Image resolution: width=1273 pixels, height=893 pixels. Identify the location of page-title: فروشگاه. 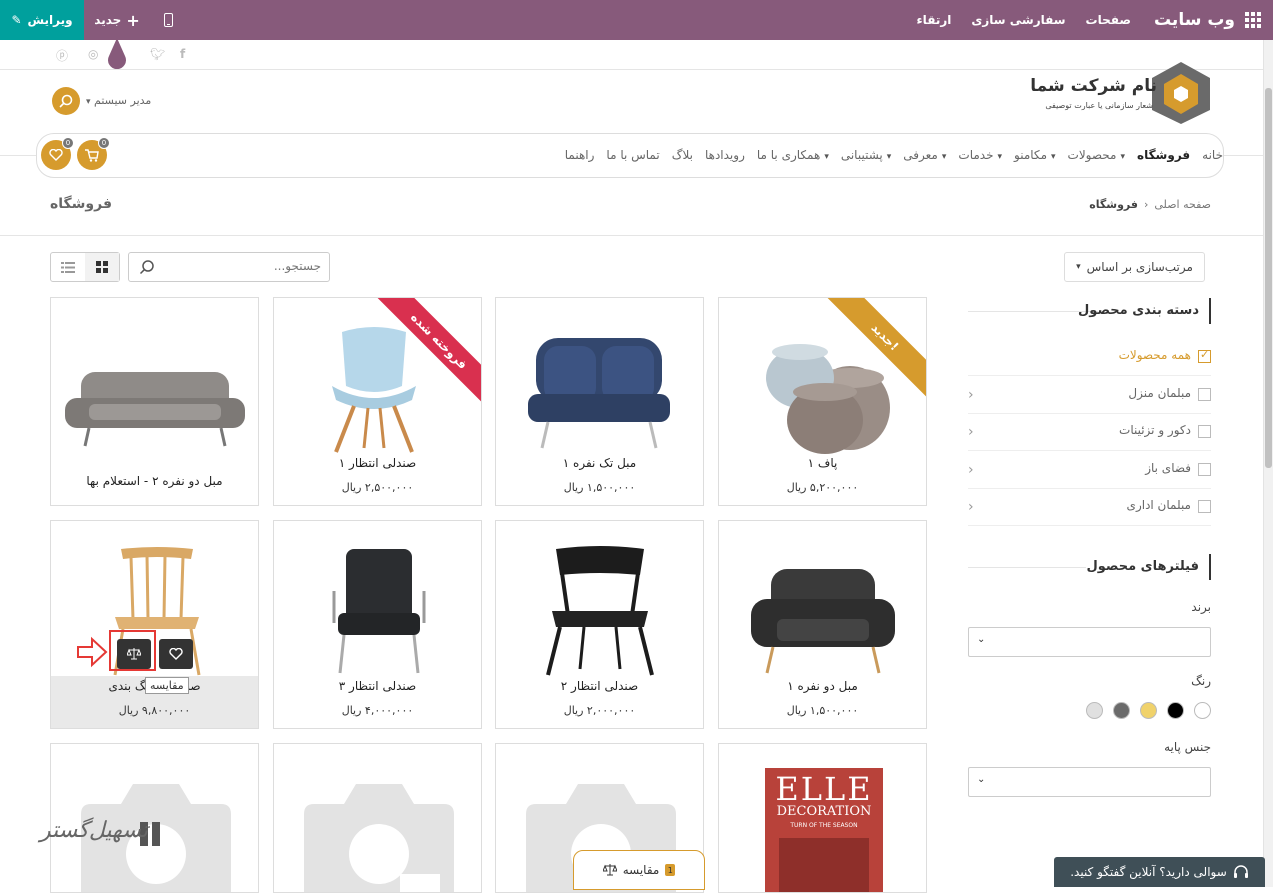
(81, 204).